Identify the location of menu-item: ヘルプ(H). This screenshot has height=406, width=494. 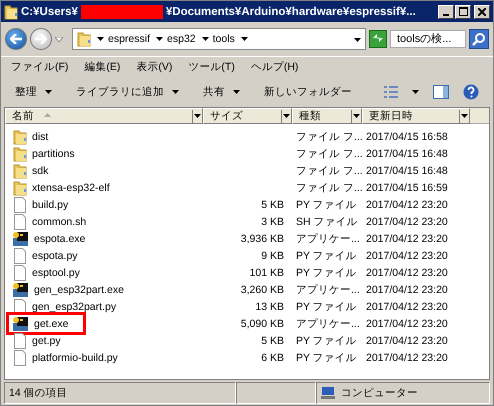
(274, 67).